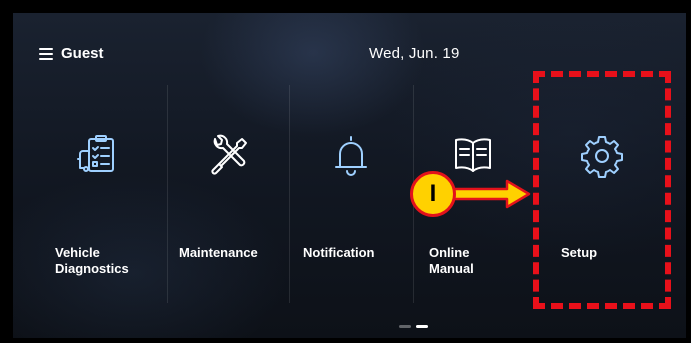  I want to click on tile-vehicle-diagnostics: Vehicle Diagnostics, so click(97, 195).